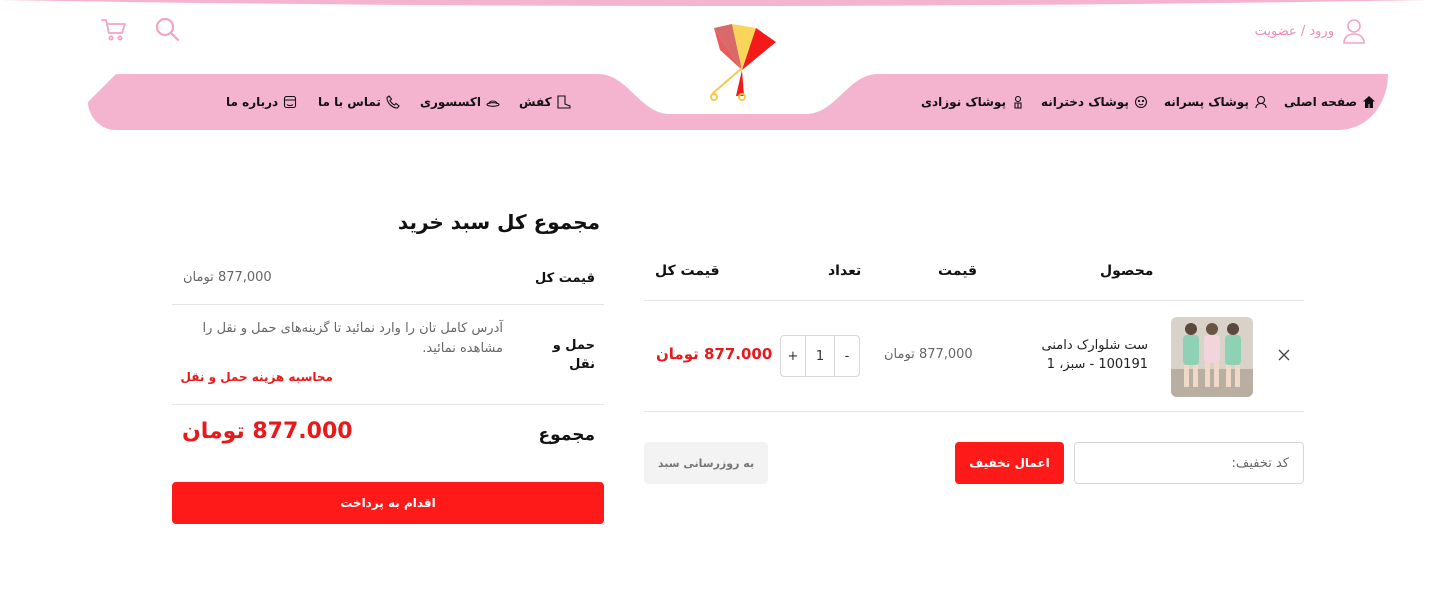 This screenshot has width=1430, height=590. What do you see at coordinates (349, 102) in the screenshot?
I see `nav-item-label: تماس با ما` at bounding box center [349, 102].